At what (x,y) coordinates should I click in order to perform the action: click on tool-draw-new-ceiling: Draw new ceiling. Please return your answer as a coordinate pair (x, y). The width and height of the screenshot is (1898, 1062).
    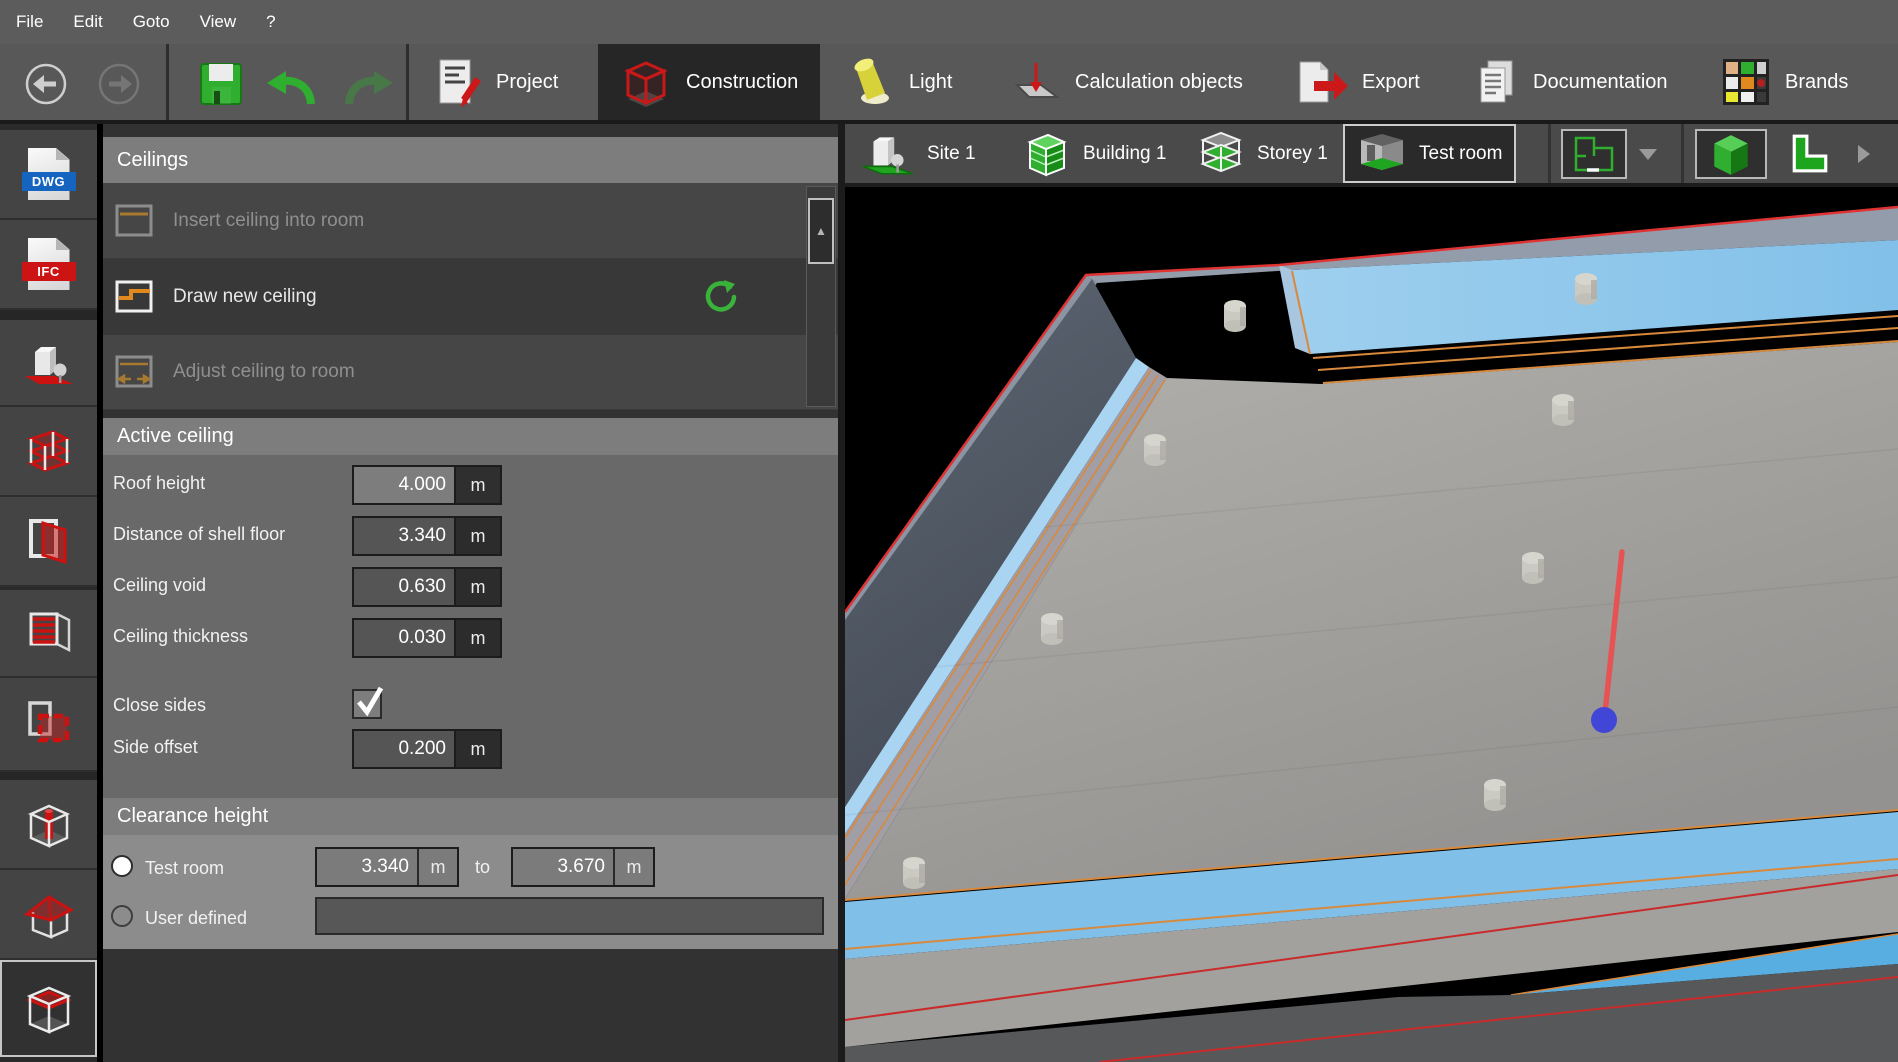
    Looking at the image, I should click on (470, 297).